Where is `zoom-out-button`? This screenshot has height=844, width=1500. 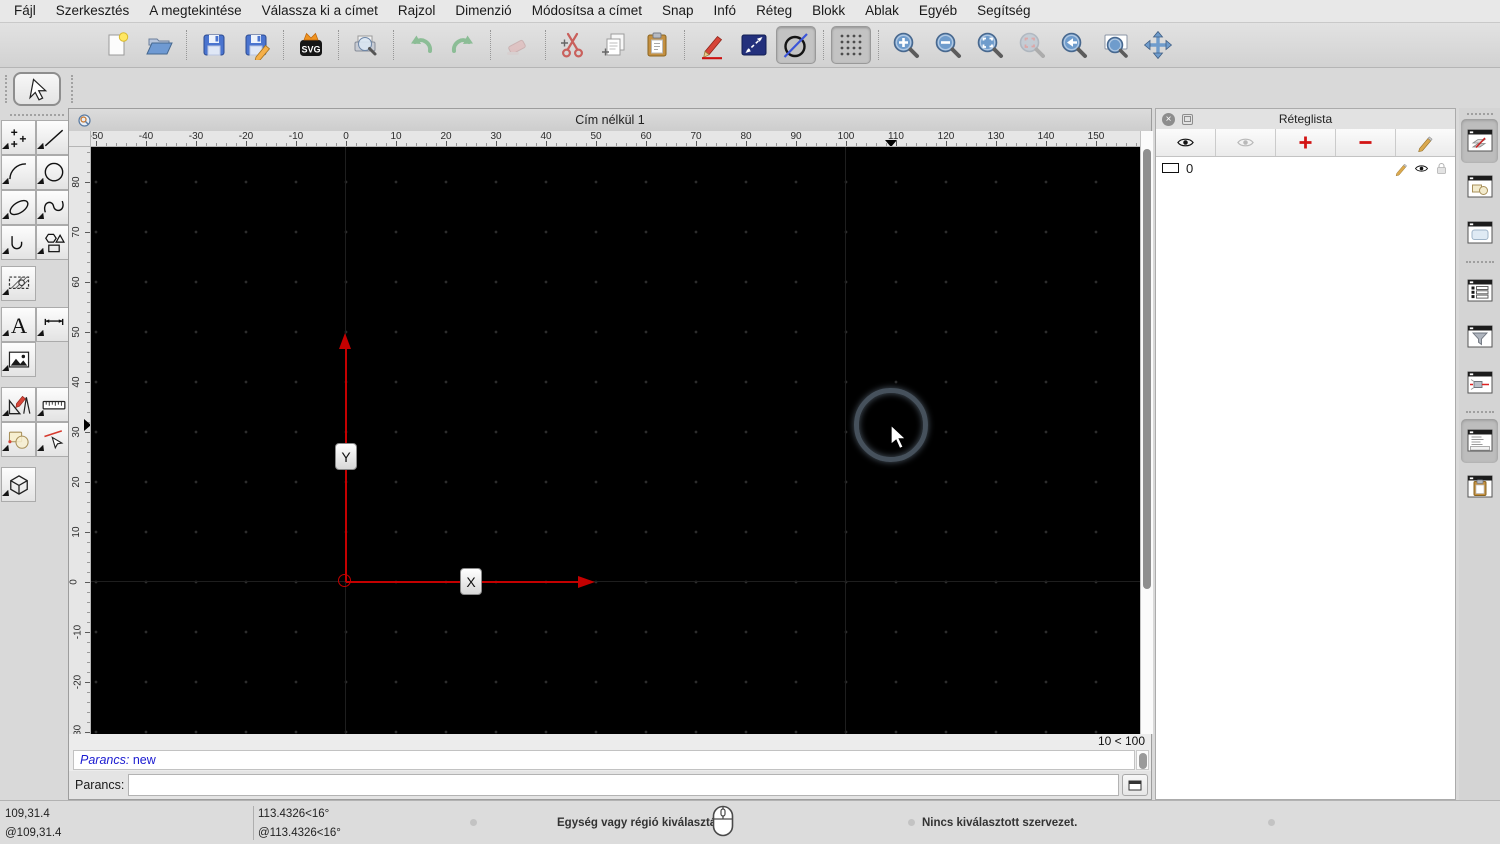
zoom-out-button is located at coordinates (948, 45).